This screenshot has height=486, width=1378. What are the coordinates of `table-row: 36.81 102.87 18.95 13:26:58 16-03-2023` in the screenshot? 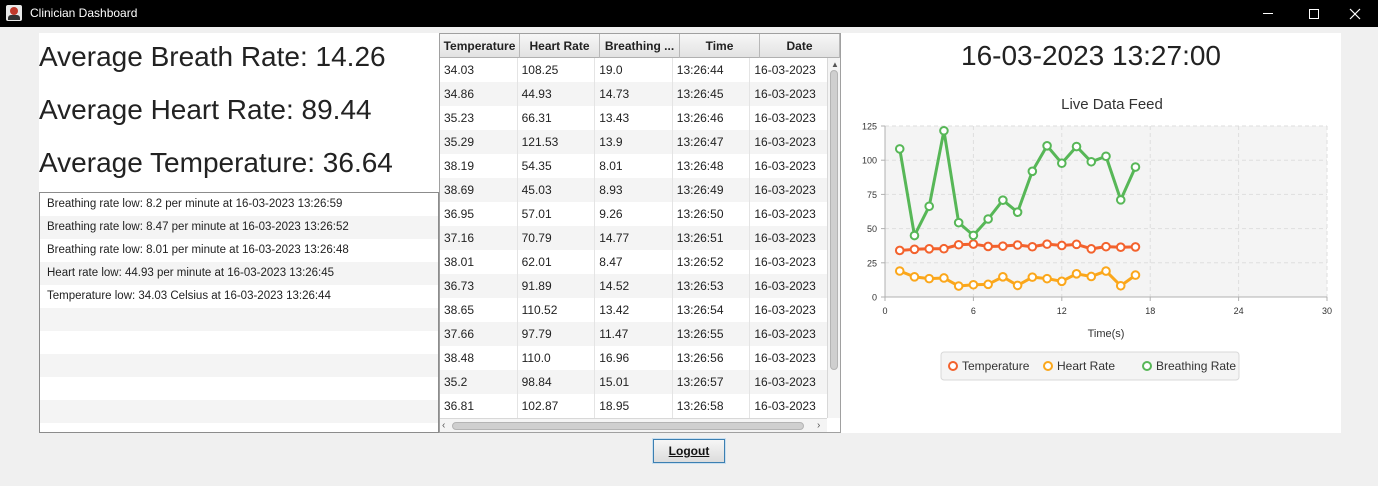 It's located at (634, 406).